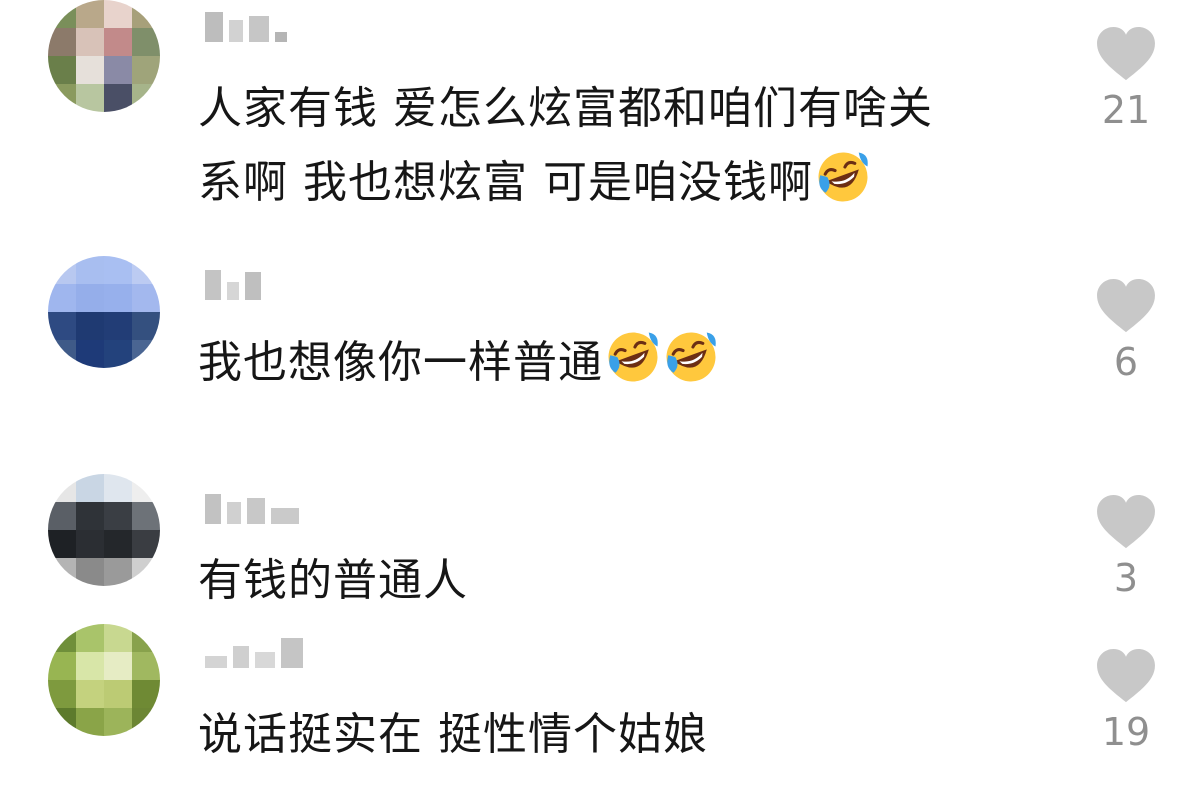  I want to click on like-button: 21, so click(1126, 79).